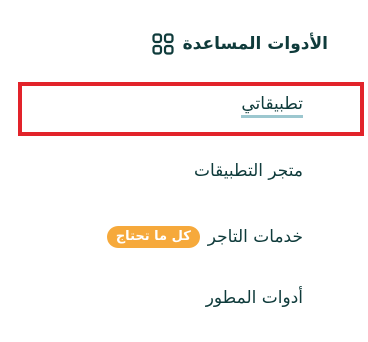  What do you see at coordinates (163, 44) in the screenshot?
I see `grid-icon` at bounding box center [163, 44].